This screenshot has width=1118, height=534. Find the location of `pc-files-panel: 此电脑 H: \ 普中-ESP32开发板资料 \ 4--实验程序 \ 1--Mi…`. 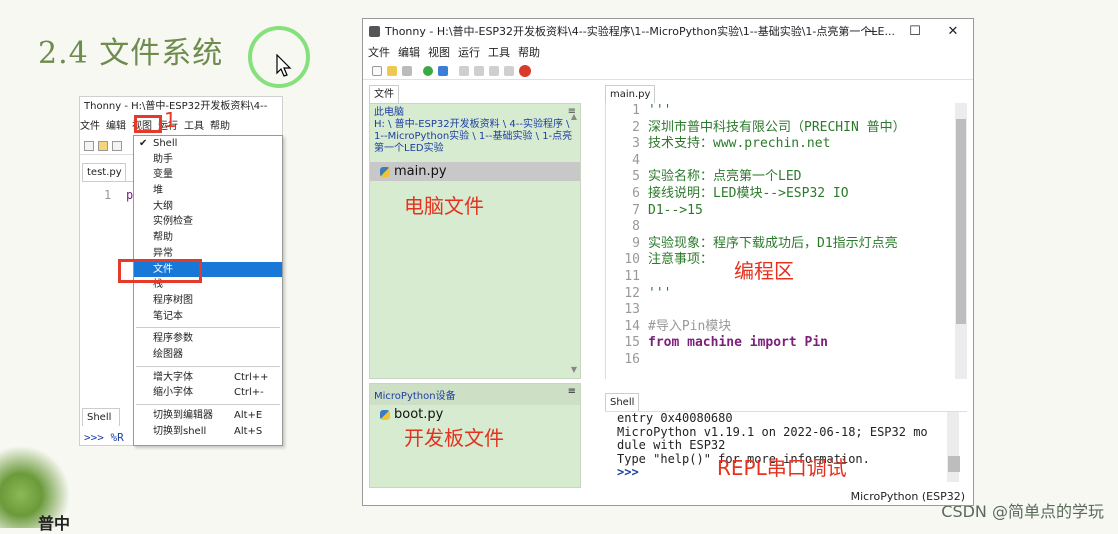

pc-files-panel: 此电脑 H: \ 普中-ESP32开发板资料 \ 4--实验程序 \ 1--Mi… is located at coordinates (475, 241).